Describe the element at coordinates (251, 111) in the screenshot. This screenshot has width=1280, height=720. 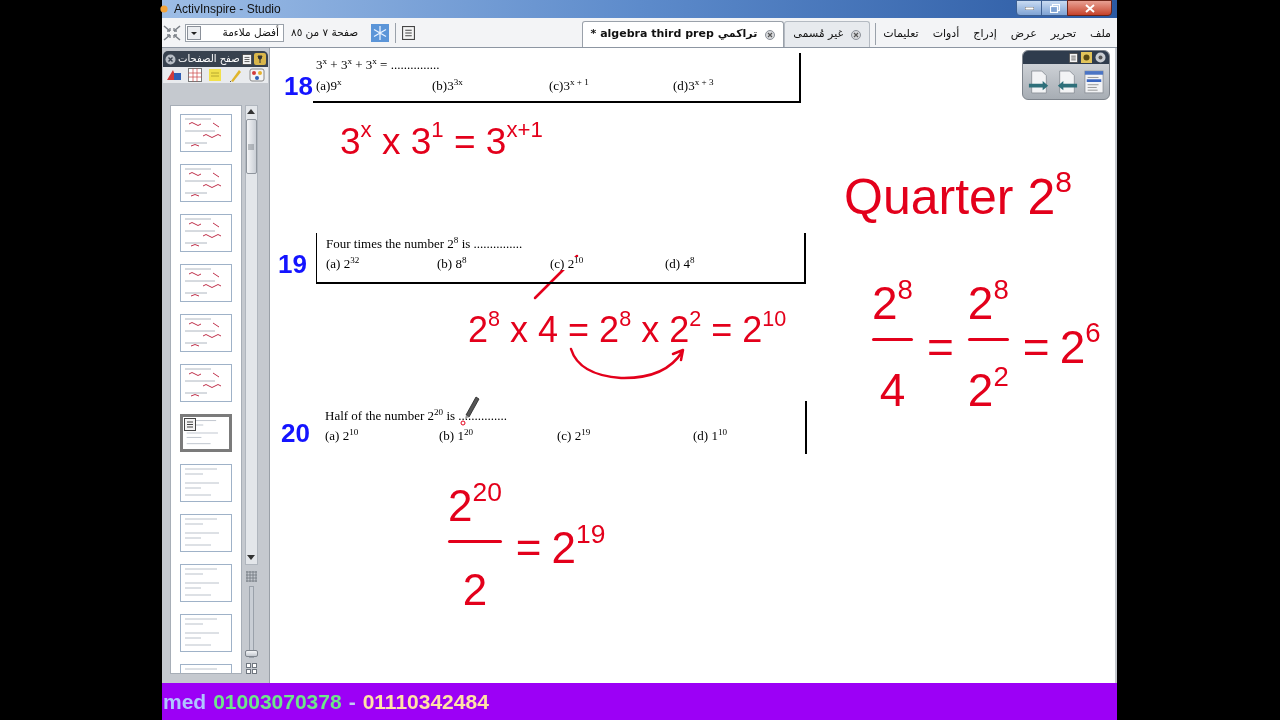
I see `up-arrow-icon` at that location.